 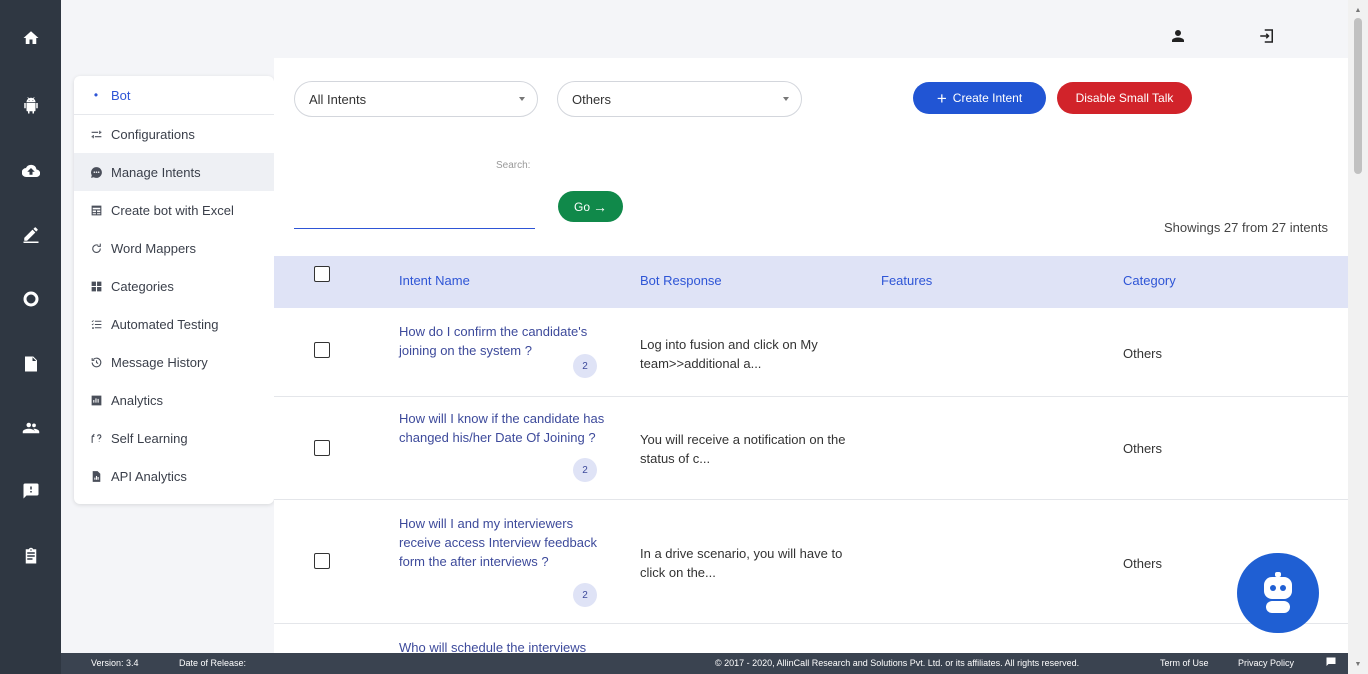 I want to click on search-label: Search:, so click(x=513, y=165).